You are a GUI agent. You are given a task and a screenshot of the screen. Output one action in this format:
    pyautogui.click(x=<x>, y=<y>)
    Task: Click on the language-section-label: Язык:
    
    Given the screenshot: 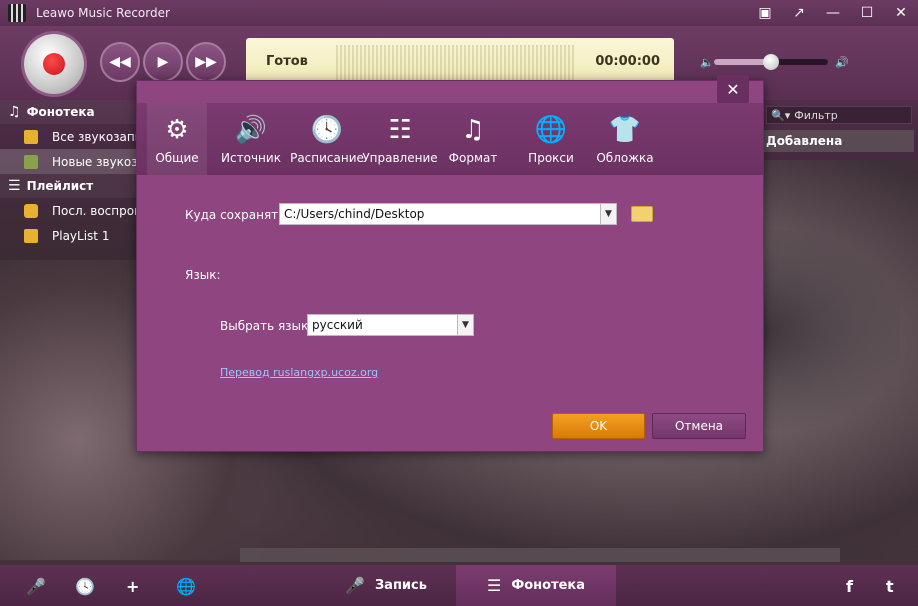 What is the action you would take?
    pyautogui.click(x=203, y=275)
    